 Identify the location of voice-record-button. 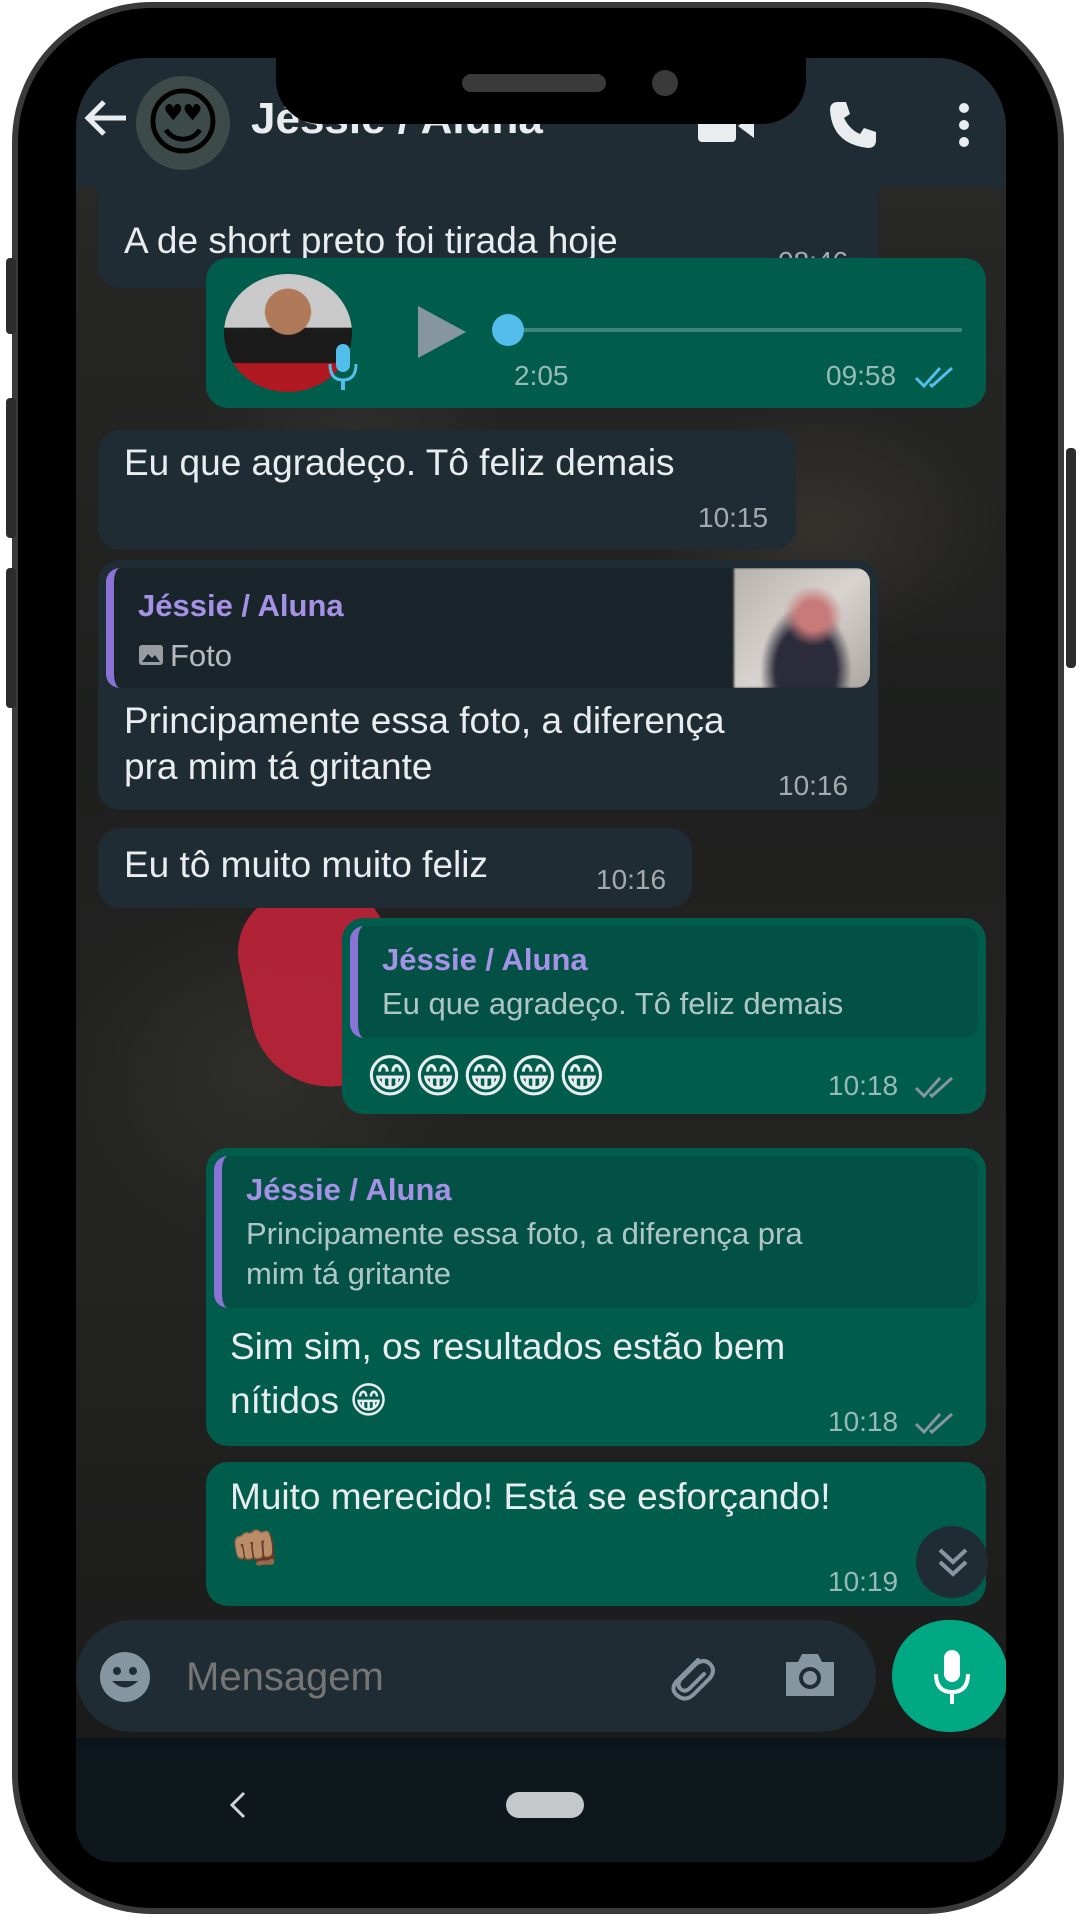
(949, 1676).